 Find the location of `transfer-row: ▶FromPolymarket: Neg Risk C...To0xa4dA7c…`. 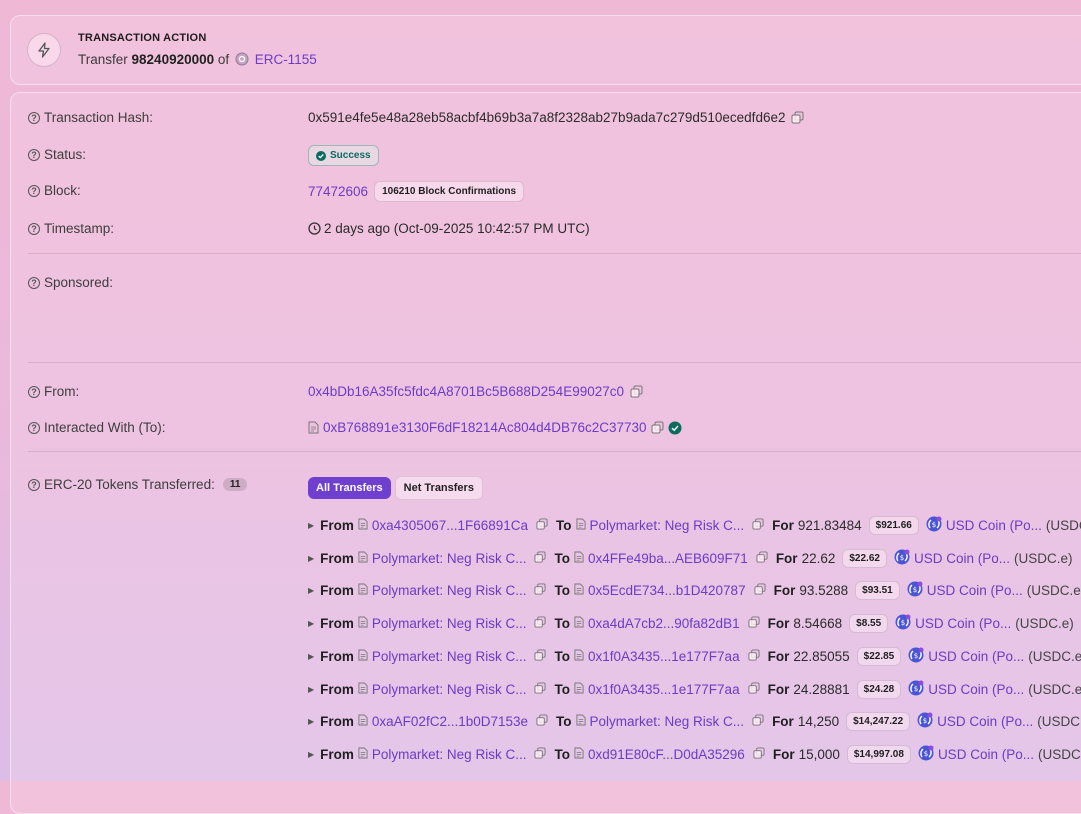

transfer-row: ▶FromPolymarket: Neg Risk C...To0xa4dA7c… is located at coordinates (694, 623).